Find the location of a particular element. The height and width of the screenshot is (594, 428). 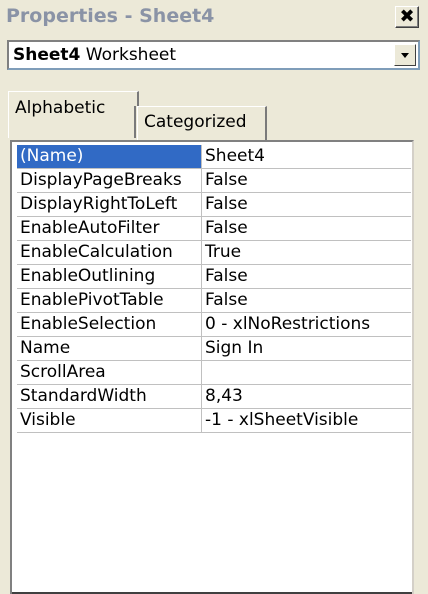

property-value: -1 - xlSheetVisible is located at coordinates (306, 420).